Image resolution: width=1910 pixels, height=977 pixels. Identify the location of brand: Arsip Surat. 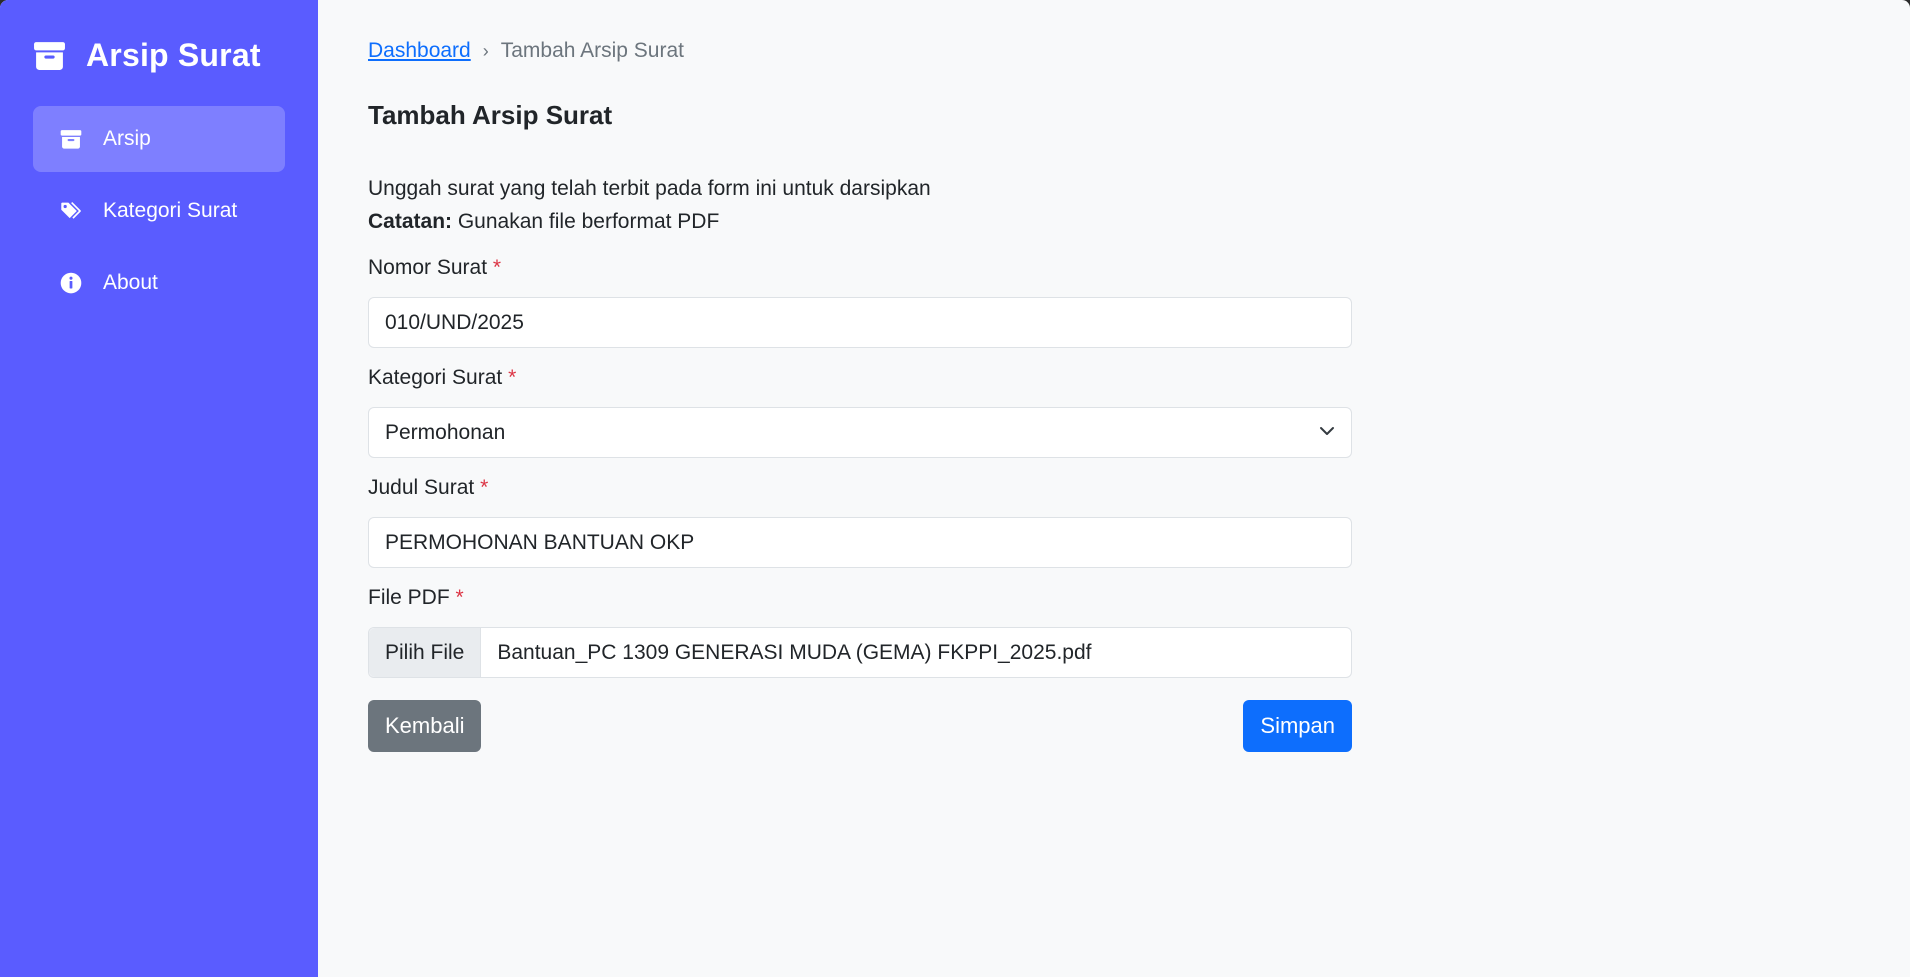
(159, 55).